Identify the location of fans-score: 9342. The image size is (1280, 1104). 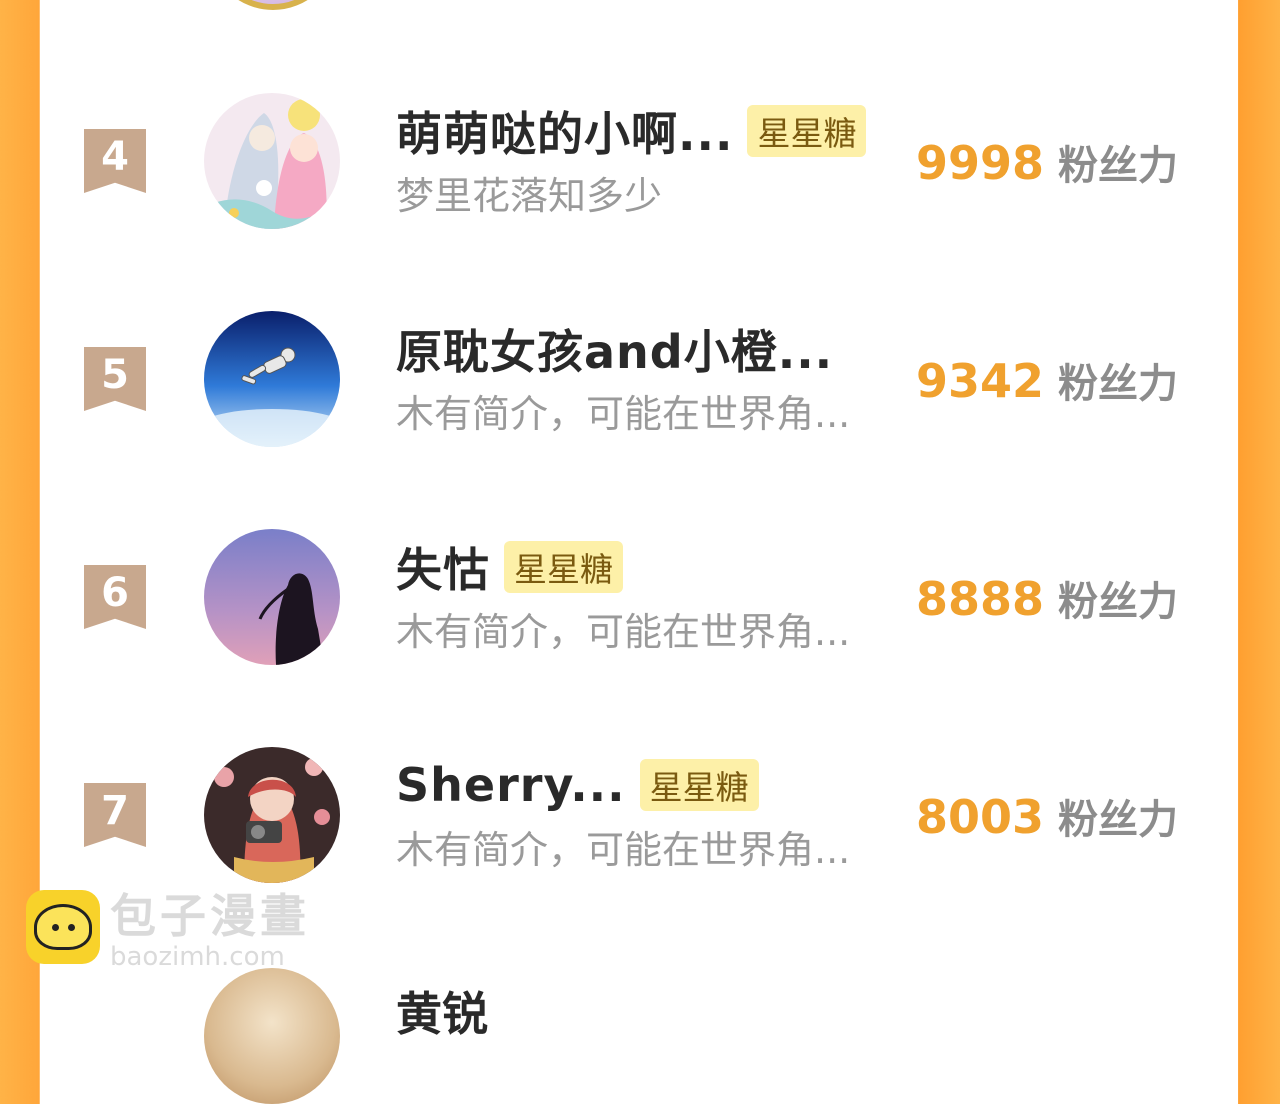
(980, 381).